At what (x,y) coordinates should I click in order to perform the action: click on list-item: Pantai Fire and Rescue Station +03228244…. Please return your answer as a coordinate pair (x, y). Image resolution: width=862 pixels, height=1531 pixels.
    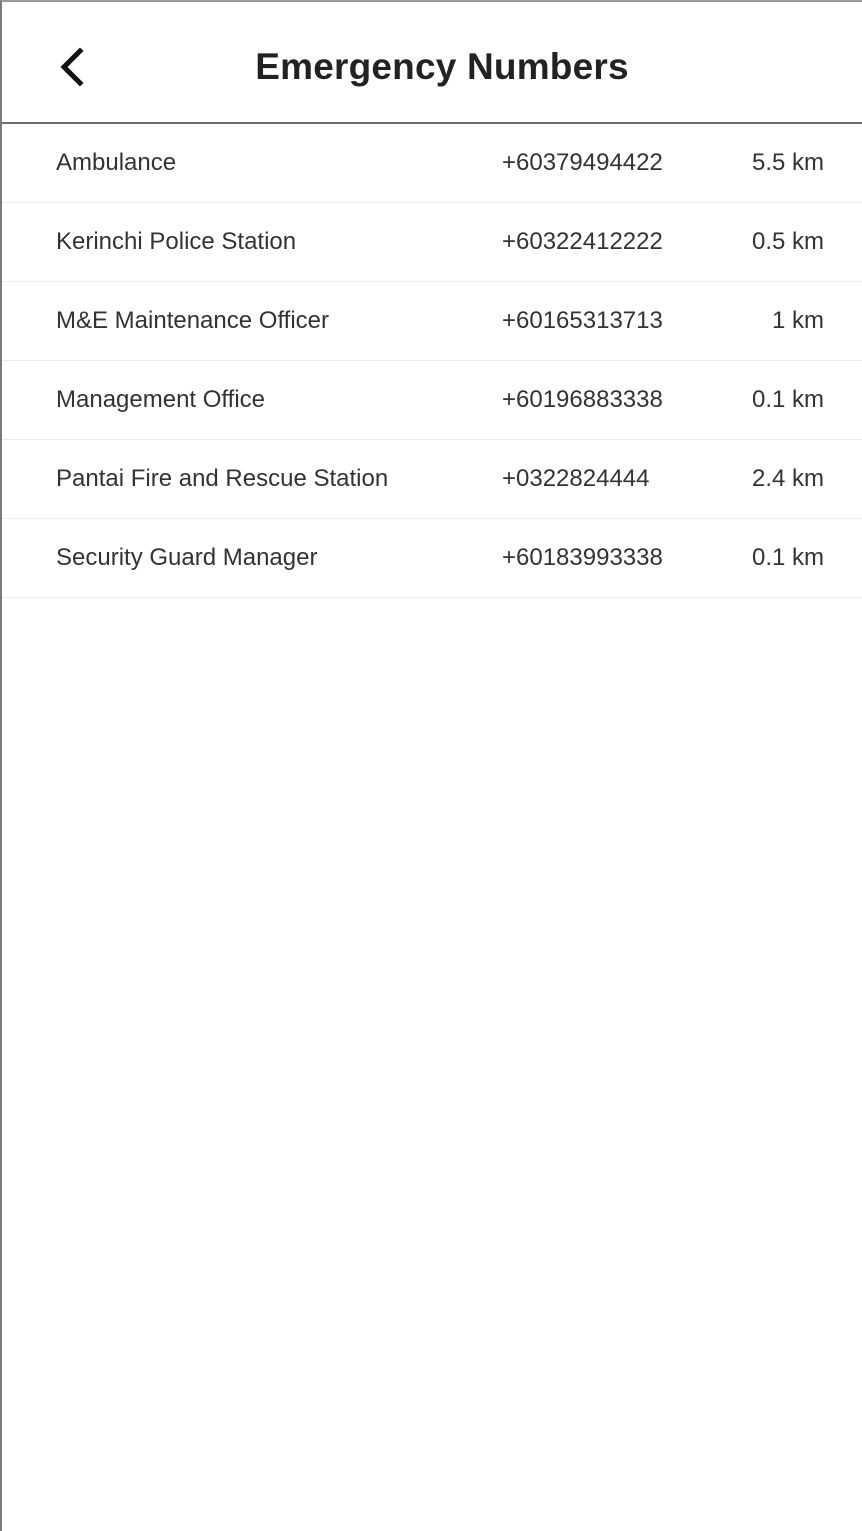
    Looking at the image, I should click on (432, 479).